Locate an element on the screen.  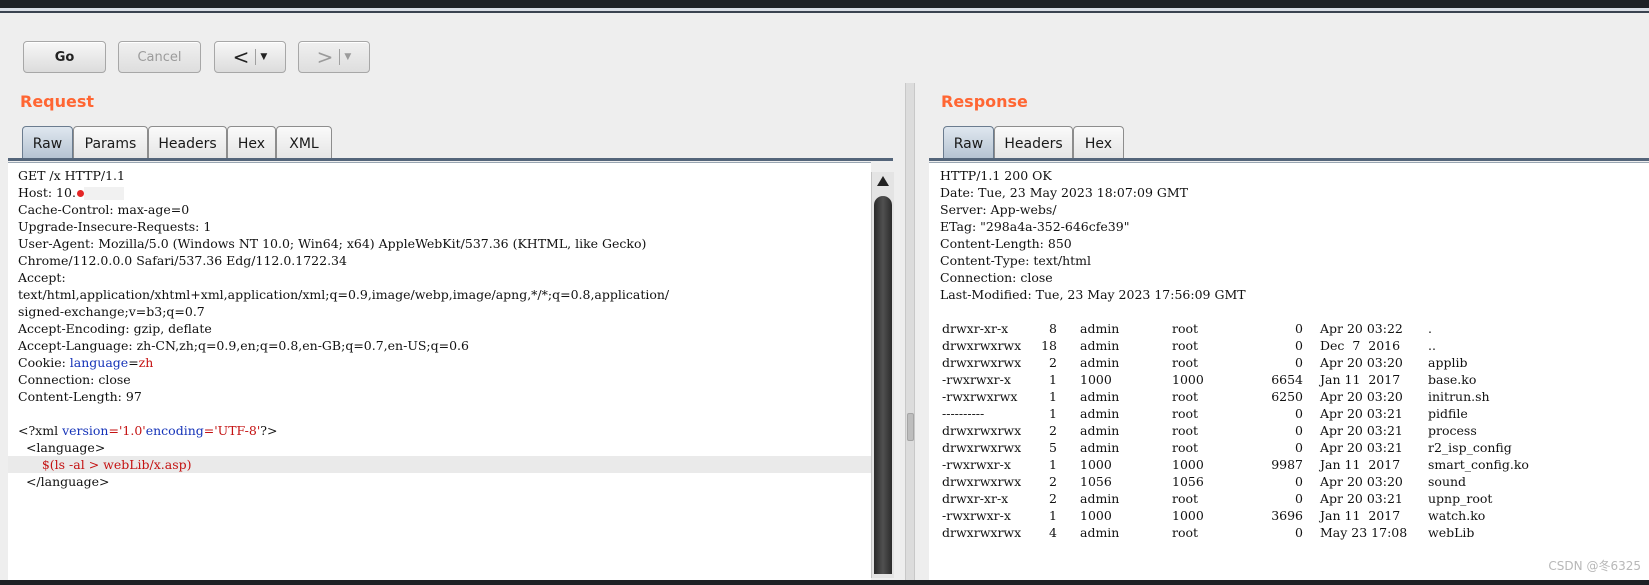
cancel-button: Cancel is located at coordinates (159, 57).